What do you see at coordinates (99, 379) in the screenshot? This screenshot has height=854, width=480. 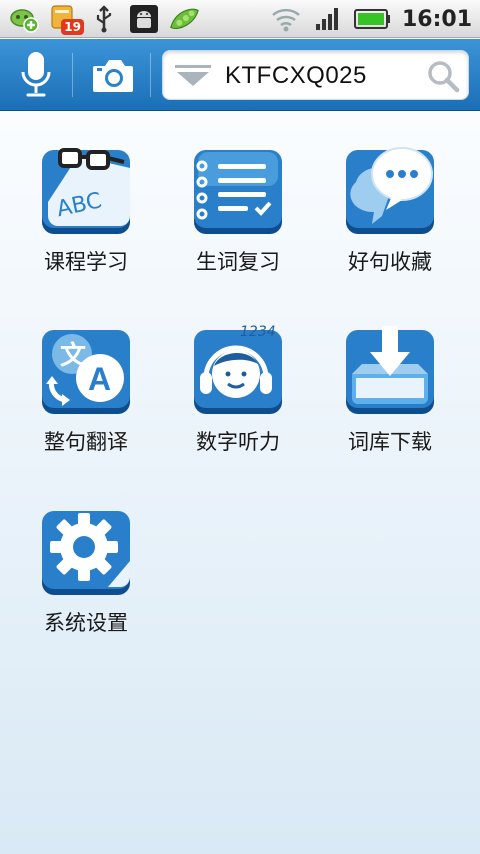 I see `svg-text: A` at bounding box center [99, 379].